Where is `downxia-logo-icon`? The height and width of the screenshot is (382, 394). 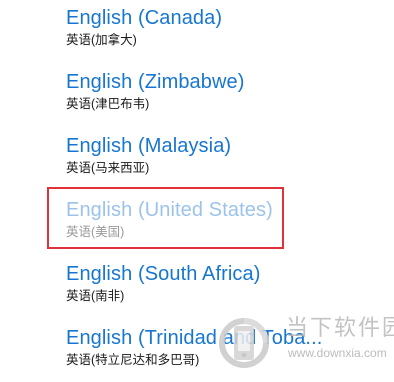
downxia-logo-icon is located at coordinates (244, 343).